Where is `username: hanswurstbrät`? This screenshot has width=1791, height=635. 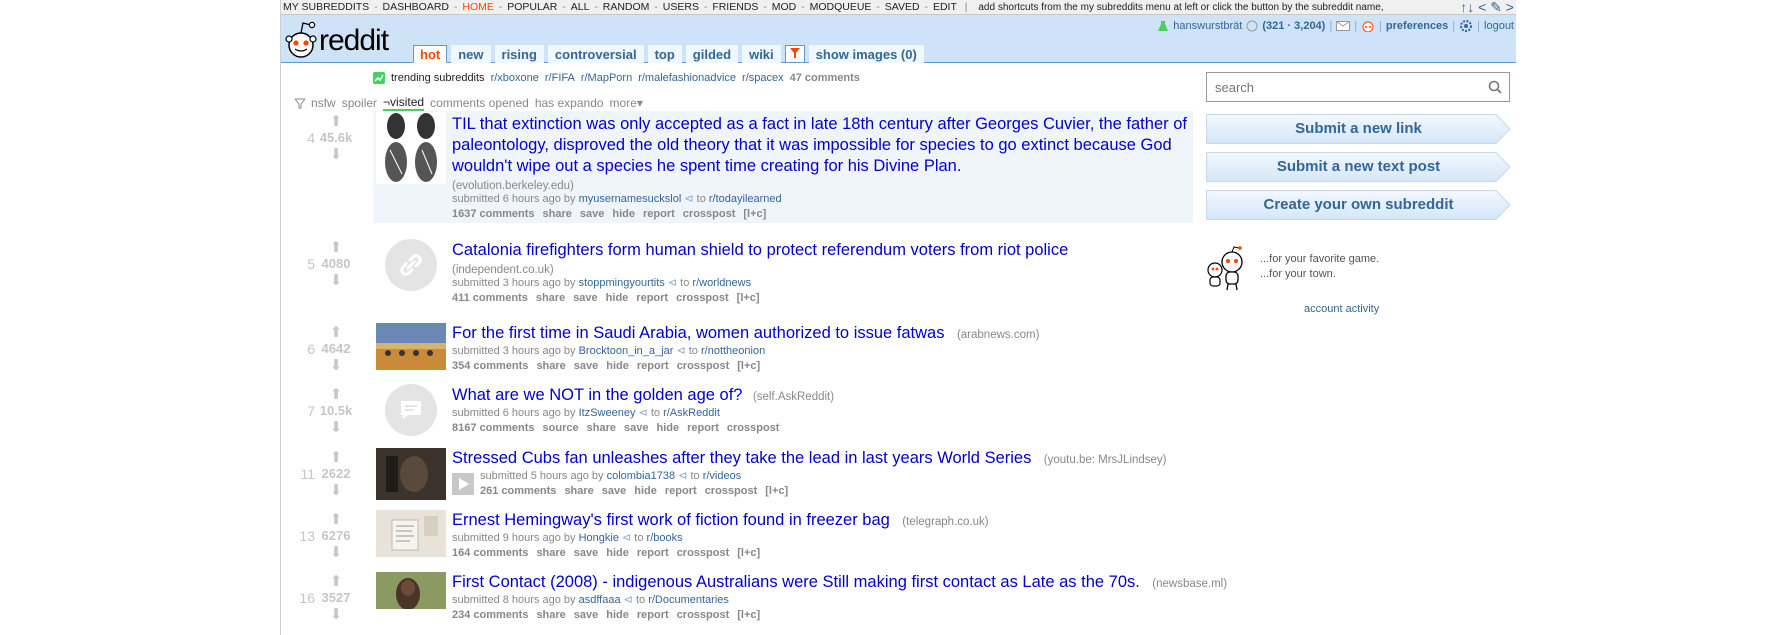
username: hanswurstbrät is located at coordinates (1207, 26).